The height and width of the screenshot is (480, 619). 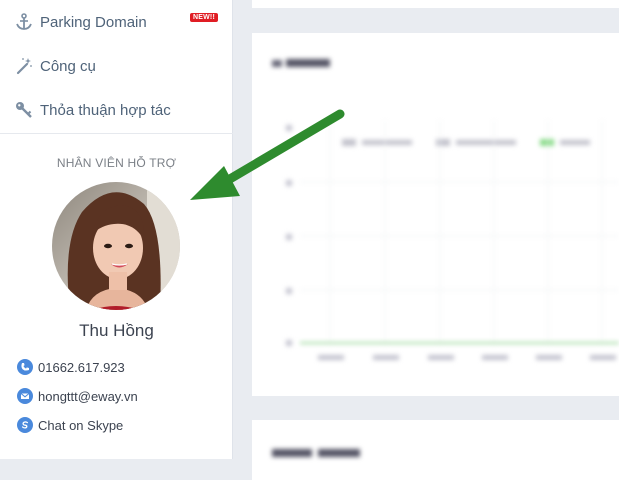 What do you see at coordinates (24, 22) in the screenshot?
I see `anchor-icon` at bounding box center [24, 22].